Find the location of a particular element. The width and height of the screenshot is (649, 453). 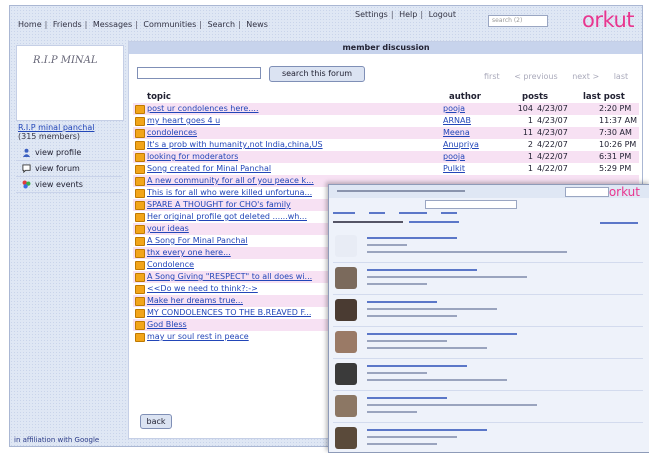

search-forum-button: search this forum is located at coordinates (317, 74).